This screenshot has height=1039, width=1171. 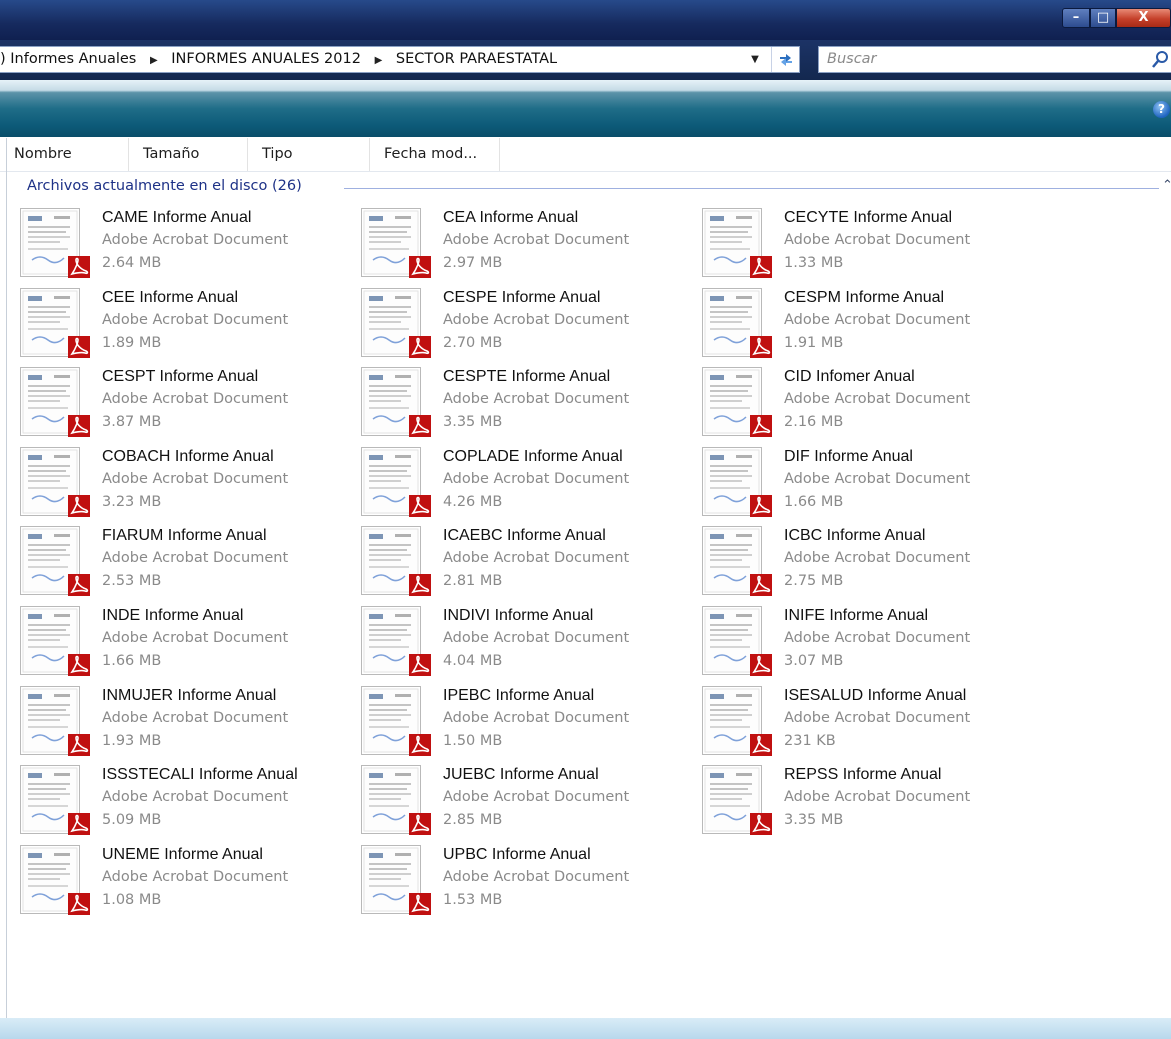 What do you see at coordinates (521, 298) in the screenshot?
I see `file-name: CESPE Informe Anual` at bounding box center [521, 298].